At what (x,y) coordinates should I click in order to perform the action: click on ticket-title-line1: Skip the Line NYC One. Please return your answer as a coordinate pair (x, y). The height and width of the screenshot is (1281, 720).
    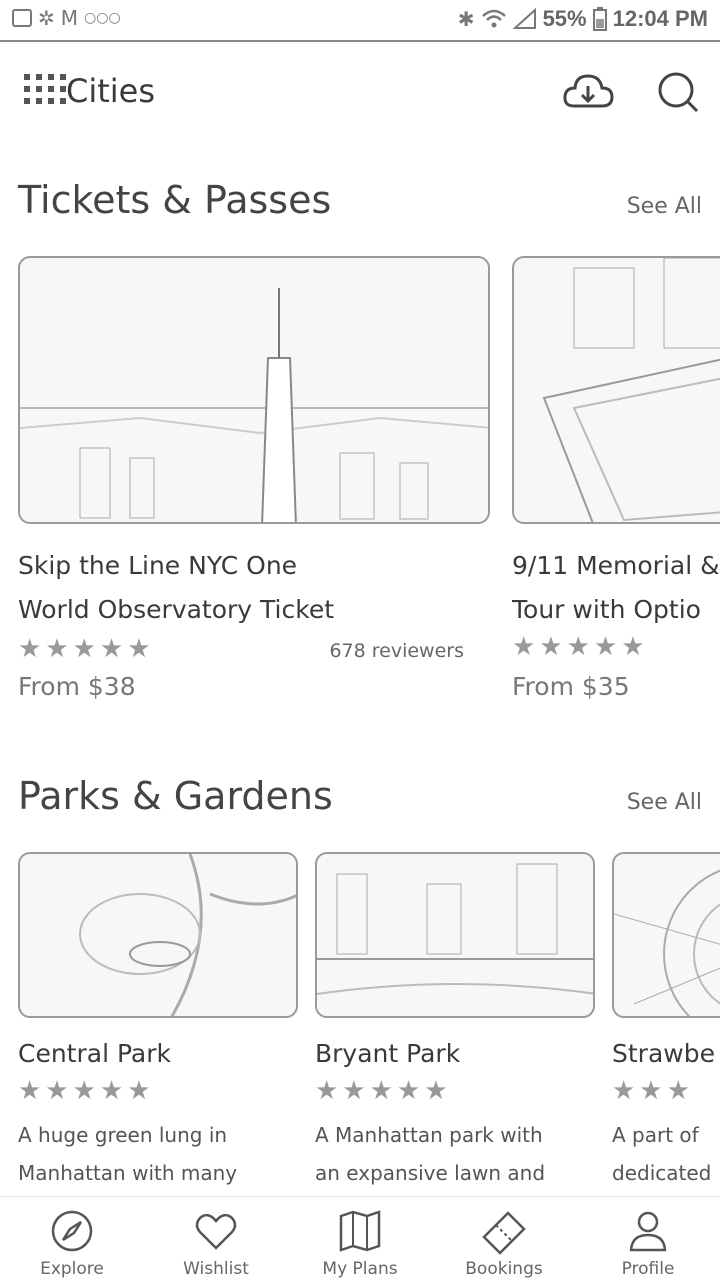
    Looking at the image, I should click on (158, 565).